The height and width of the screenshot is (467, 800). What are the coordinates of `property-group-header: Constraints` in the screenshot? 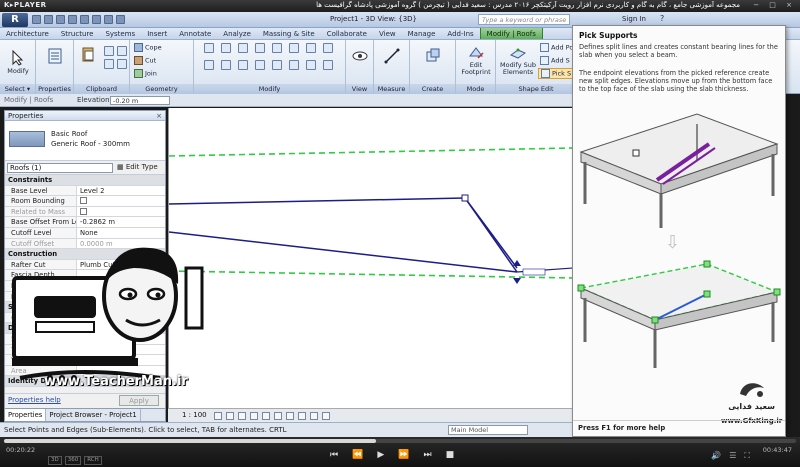 It's located at (85, 180).